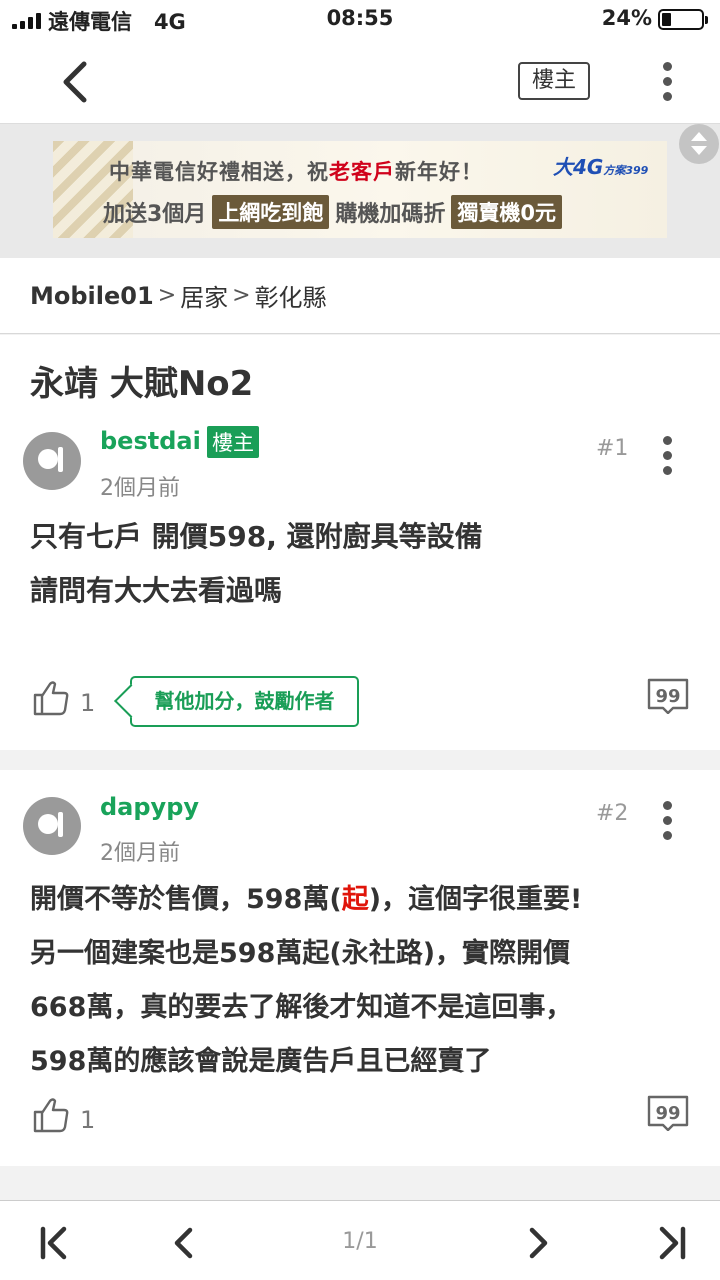 Image resolution: width=720 pixels, height=1280 pixels. What do you see at coordinates (150, 441) in the screenshot?
I see `post-username: bestdai` at bounding box center [150, 441].